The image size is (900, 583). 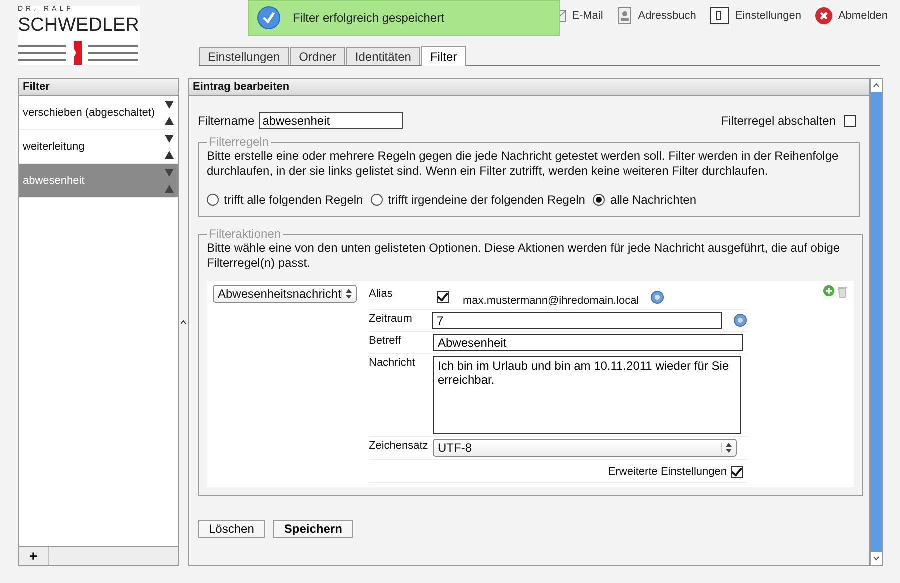 I want to click on scrollbar, so click(x=876, y=322).